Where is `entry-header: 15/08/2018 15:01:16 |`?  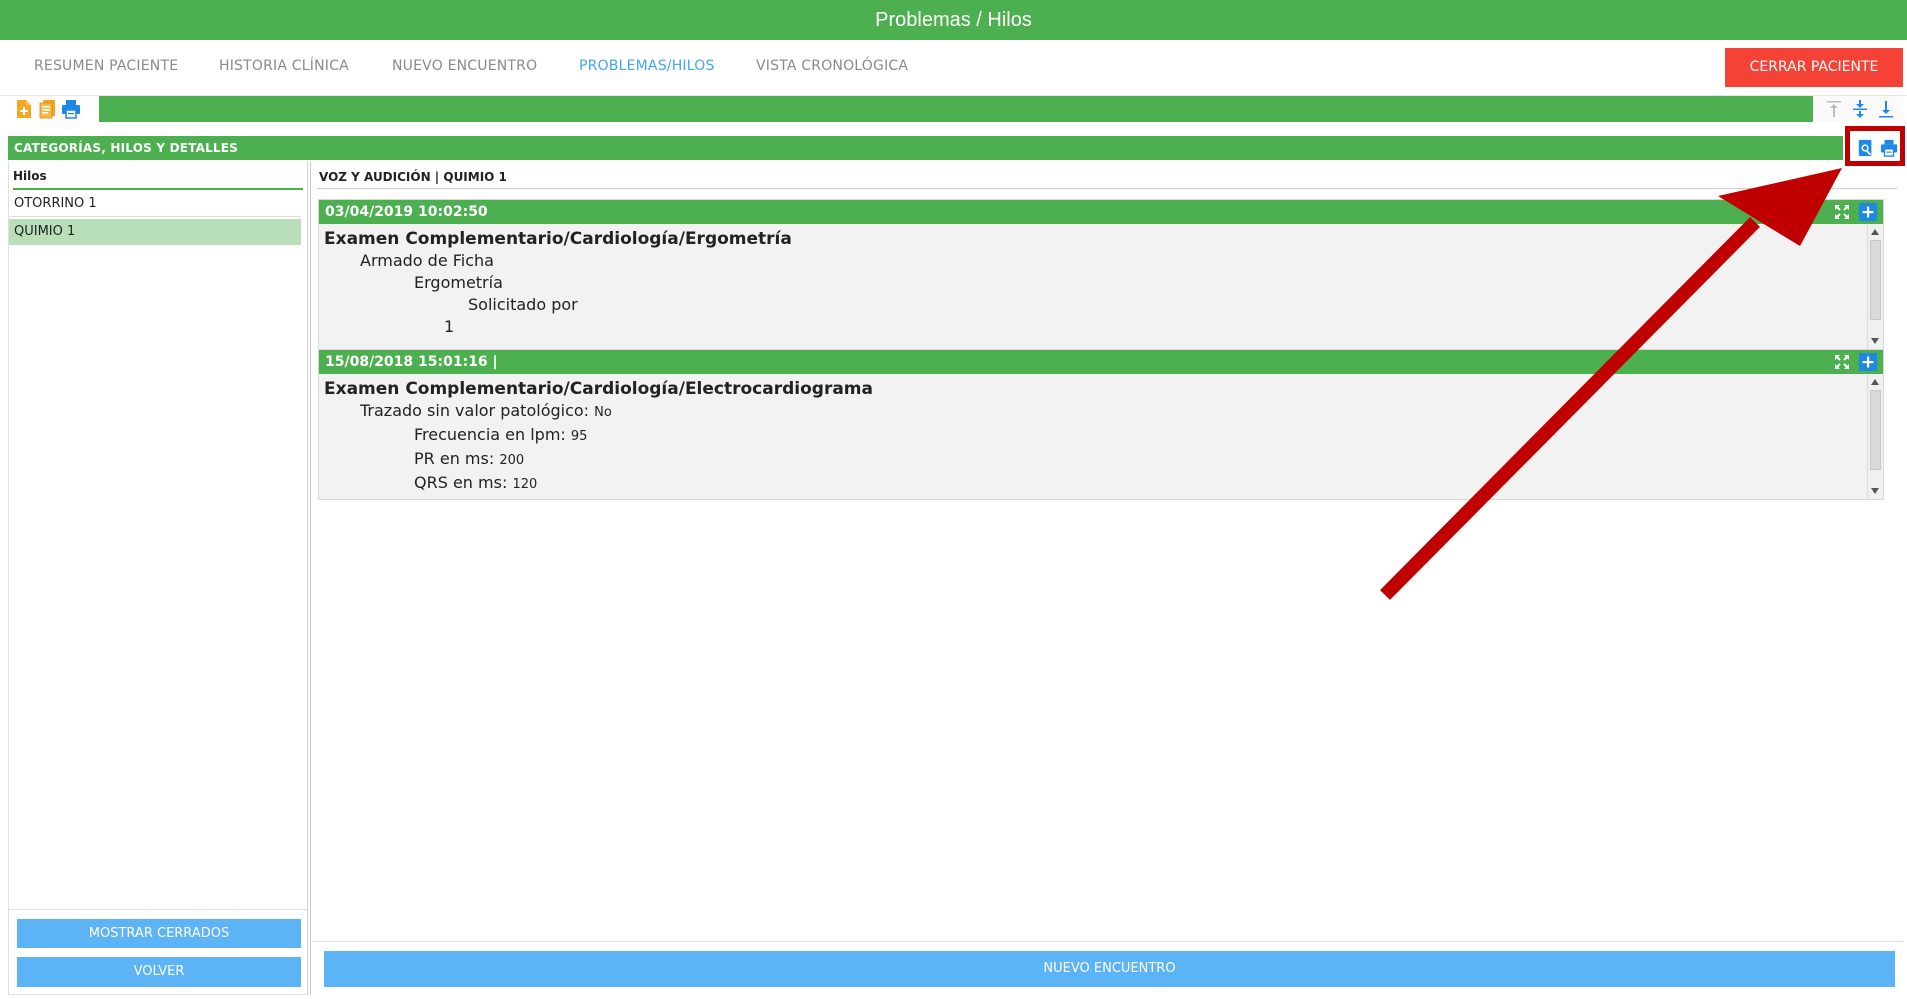
entry-header: 15/08/2018 15:01:16 | is located at coordinates (1101, 362).